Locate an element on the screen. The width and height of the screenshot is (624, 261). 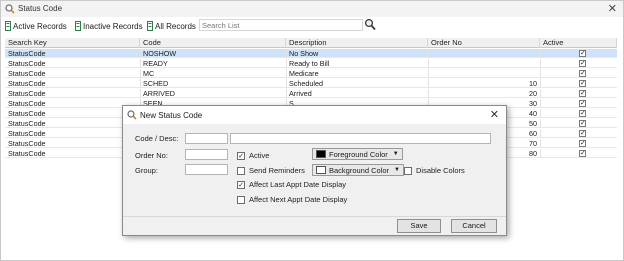
table-row: StatusCode SCHED Scheduled 10 ✓ is located at coordinates (311, 83).